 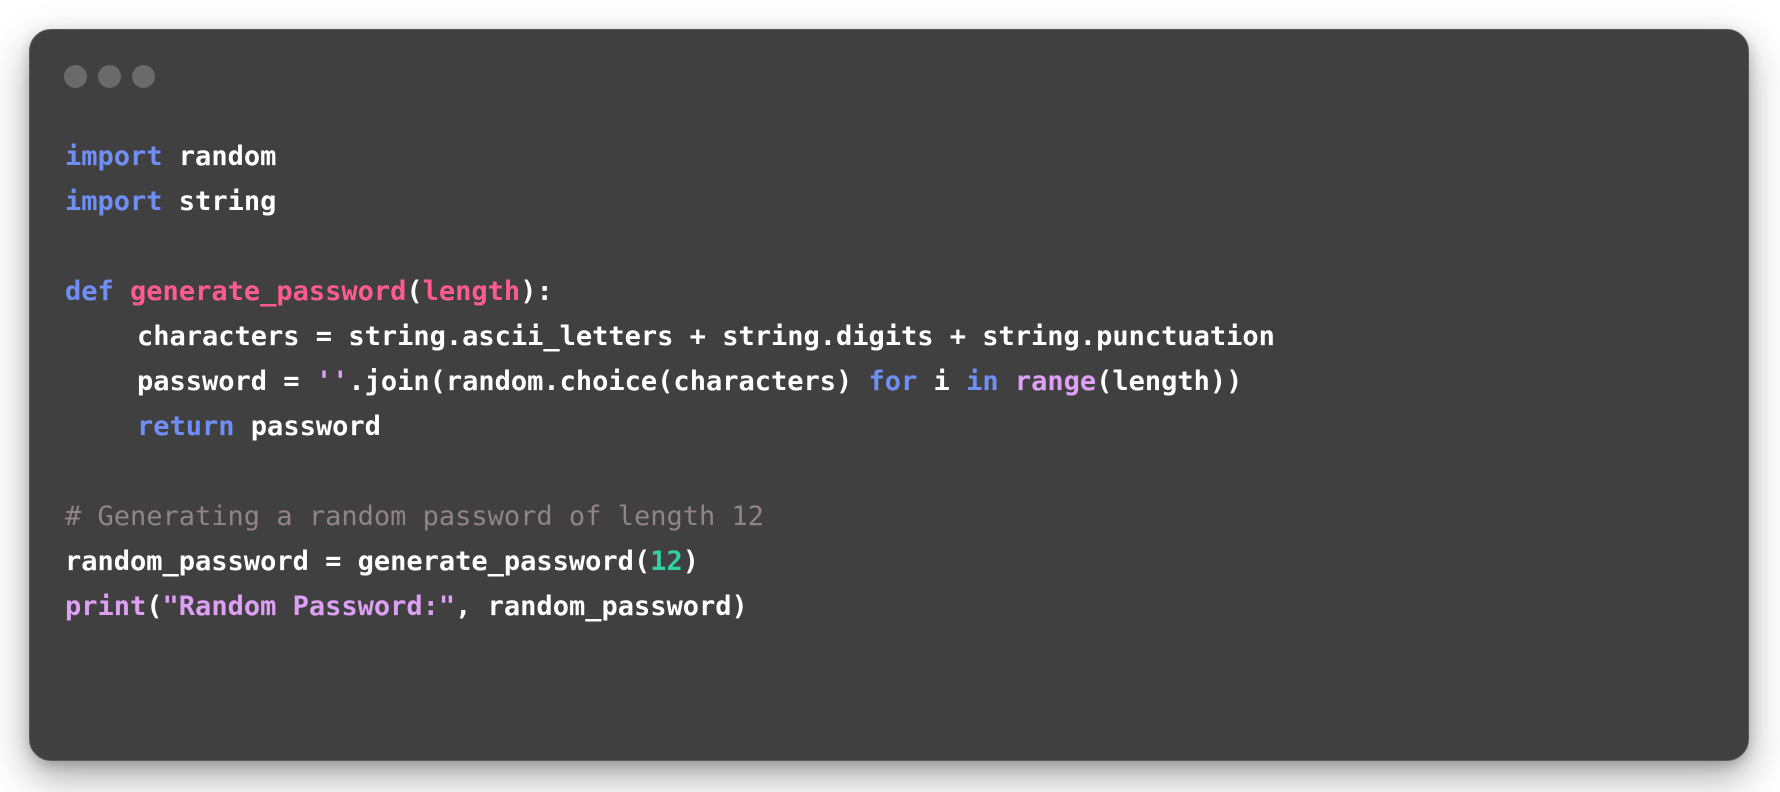 What do you see at coordinates (219, 201) in the screenshot?
I see `code-token: string` at bounding box center [219, 201].